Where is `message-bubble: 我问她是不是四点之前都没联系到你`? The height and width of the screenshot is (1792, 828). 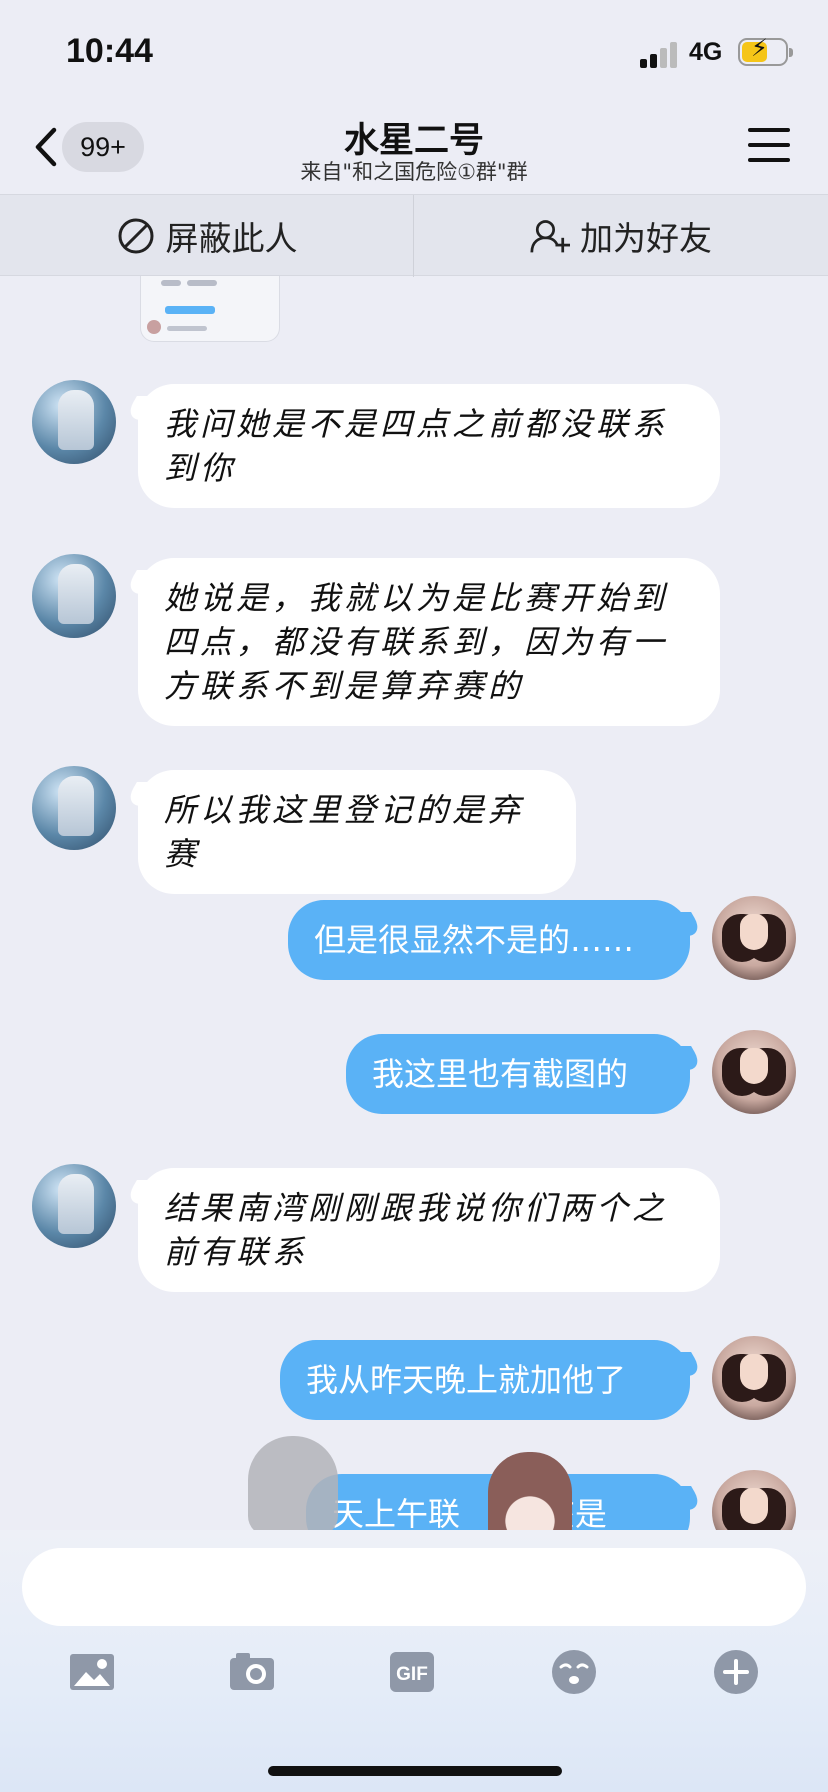
message-bubble: 我问她是不是四点之前都没联系到你 is located at coordinates (429, 446).